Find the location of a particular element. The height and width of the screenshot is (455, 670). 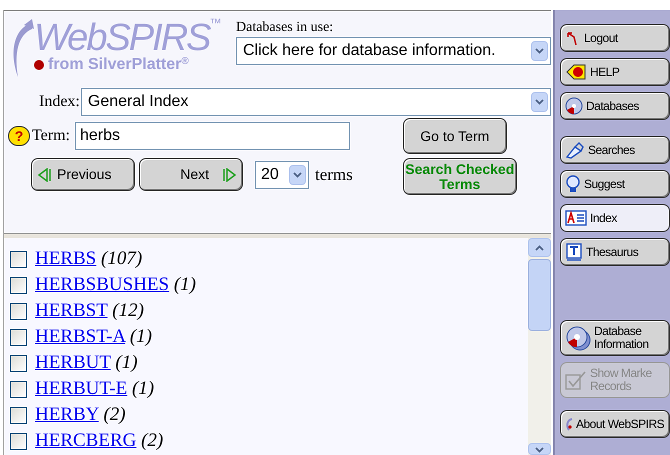

scroll-up-button is located at coordinates (539, 247).